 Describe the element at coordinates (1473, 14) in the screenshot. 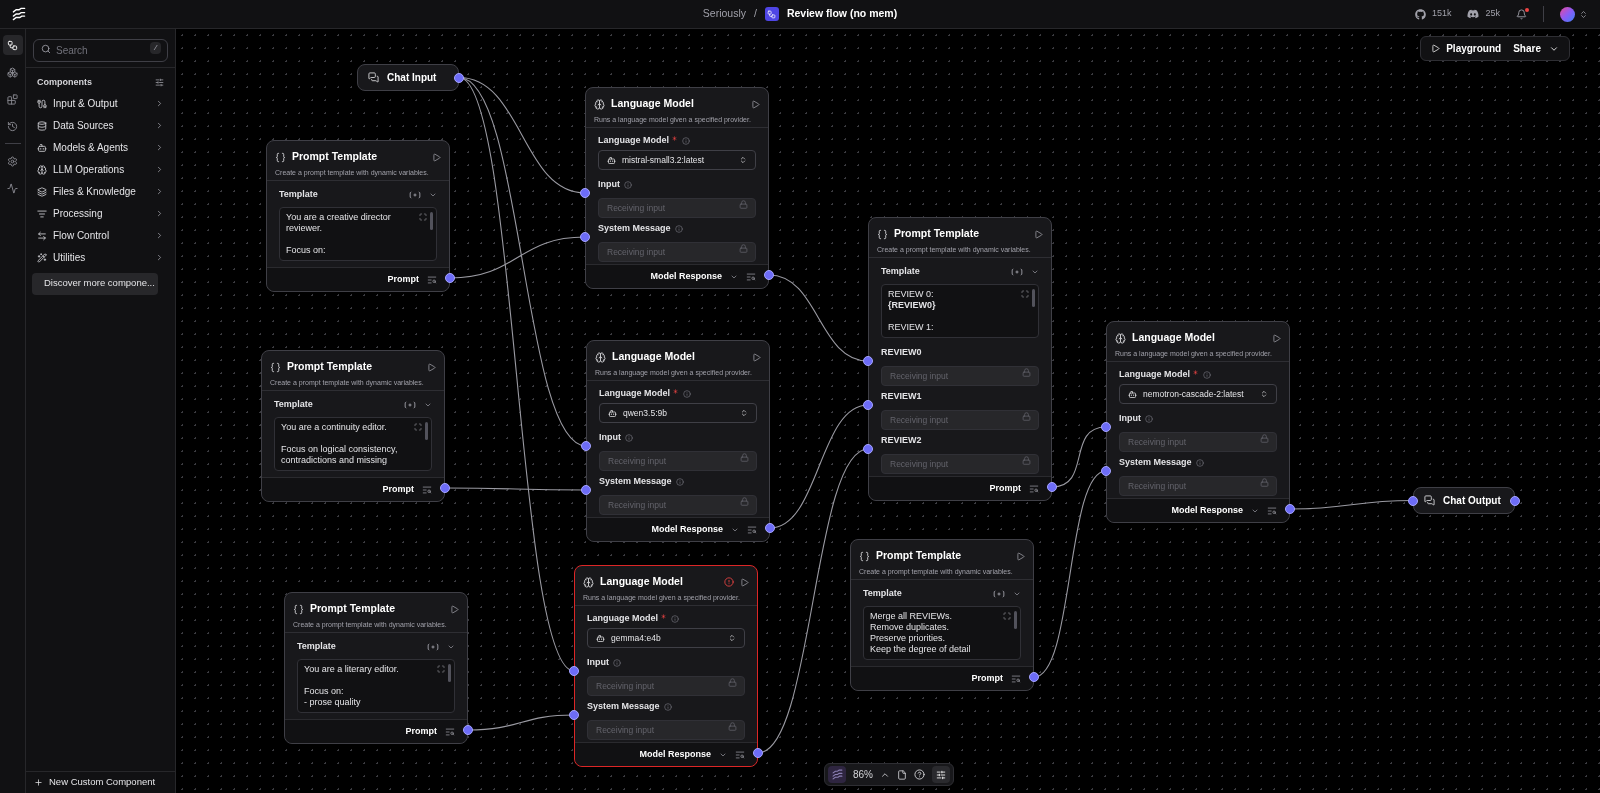

I see `discord-icon` at that location.